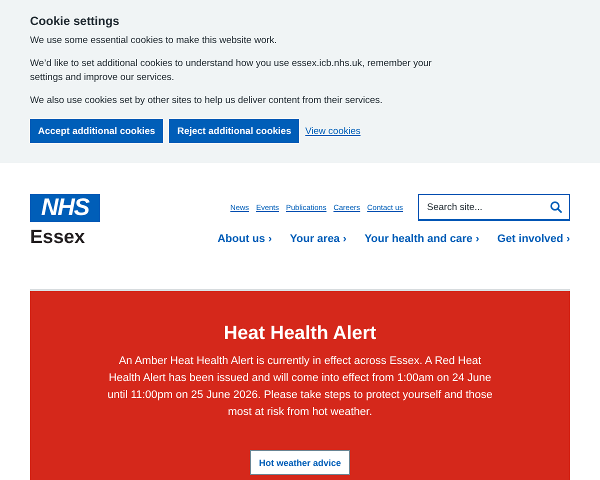  What do you see at coordinates (300, 334) in the screenshot?
I see `alert-title: Heat Health Alert` at bounding box center [300, 334].